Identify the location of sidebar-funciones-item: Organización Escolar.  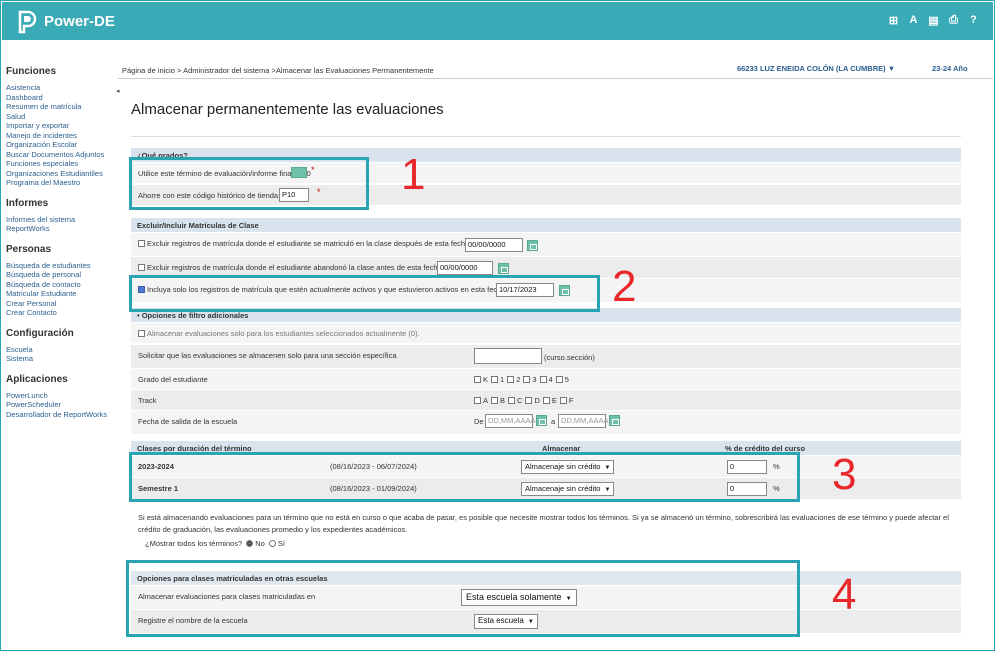
(58, 145).